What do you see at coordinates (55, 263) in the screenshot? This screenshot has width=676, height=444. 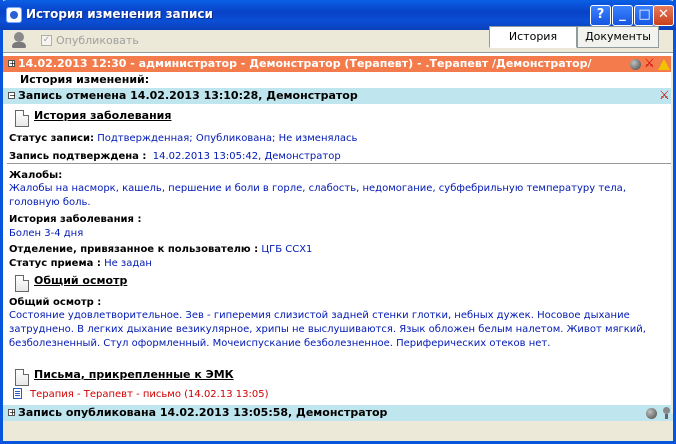 I see `visit-status-label: Статус приема :` at bounding box center [55, 263].